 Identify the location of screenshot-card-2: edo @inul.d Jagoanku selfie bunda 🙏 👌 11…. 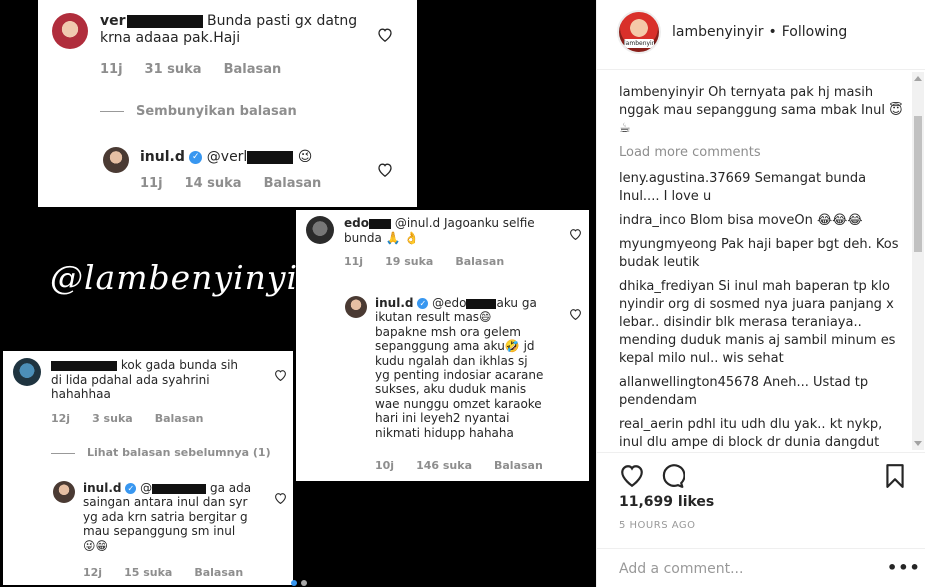
(442, 345).